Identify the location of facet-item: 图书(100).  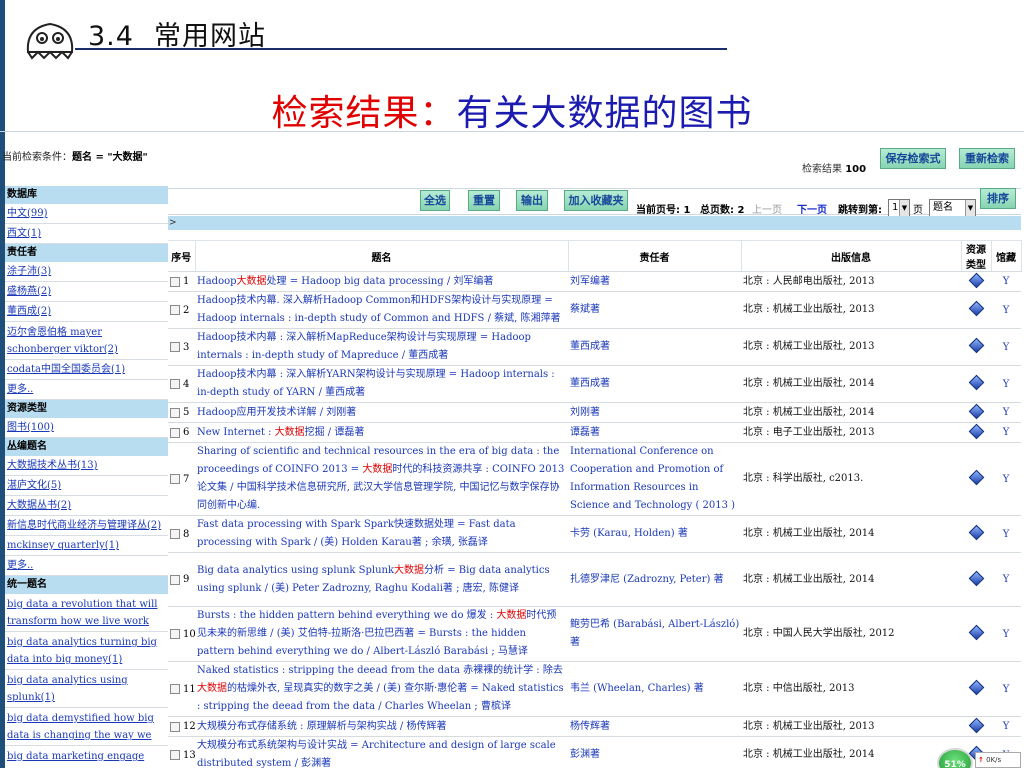
(86, 428).